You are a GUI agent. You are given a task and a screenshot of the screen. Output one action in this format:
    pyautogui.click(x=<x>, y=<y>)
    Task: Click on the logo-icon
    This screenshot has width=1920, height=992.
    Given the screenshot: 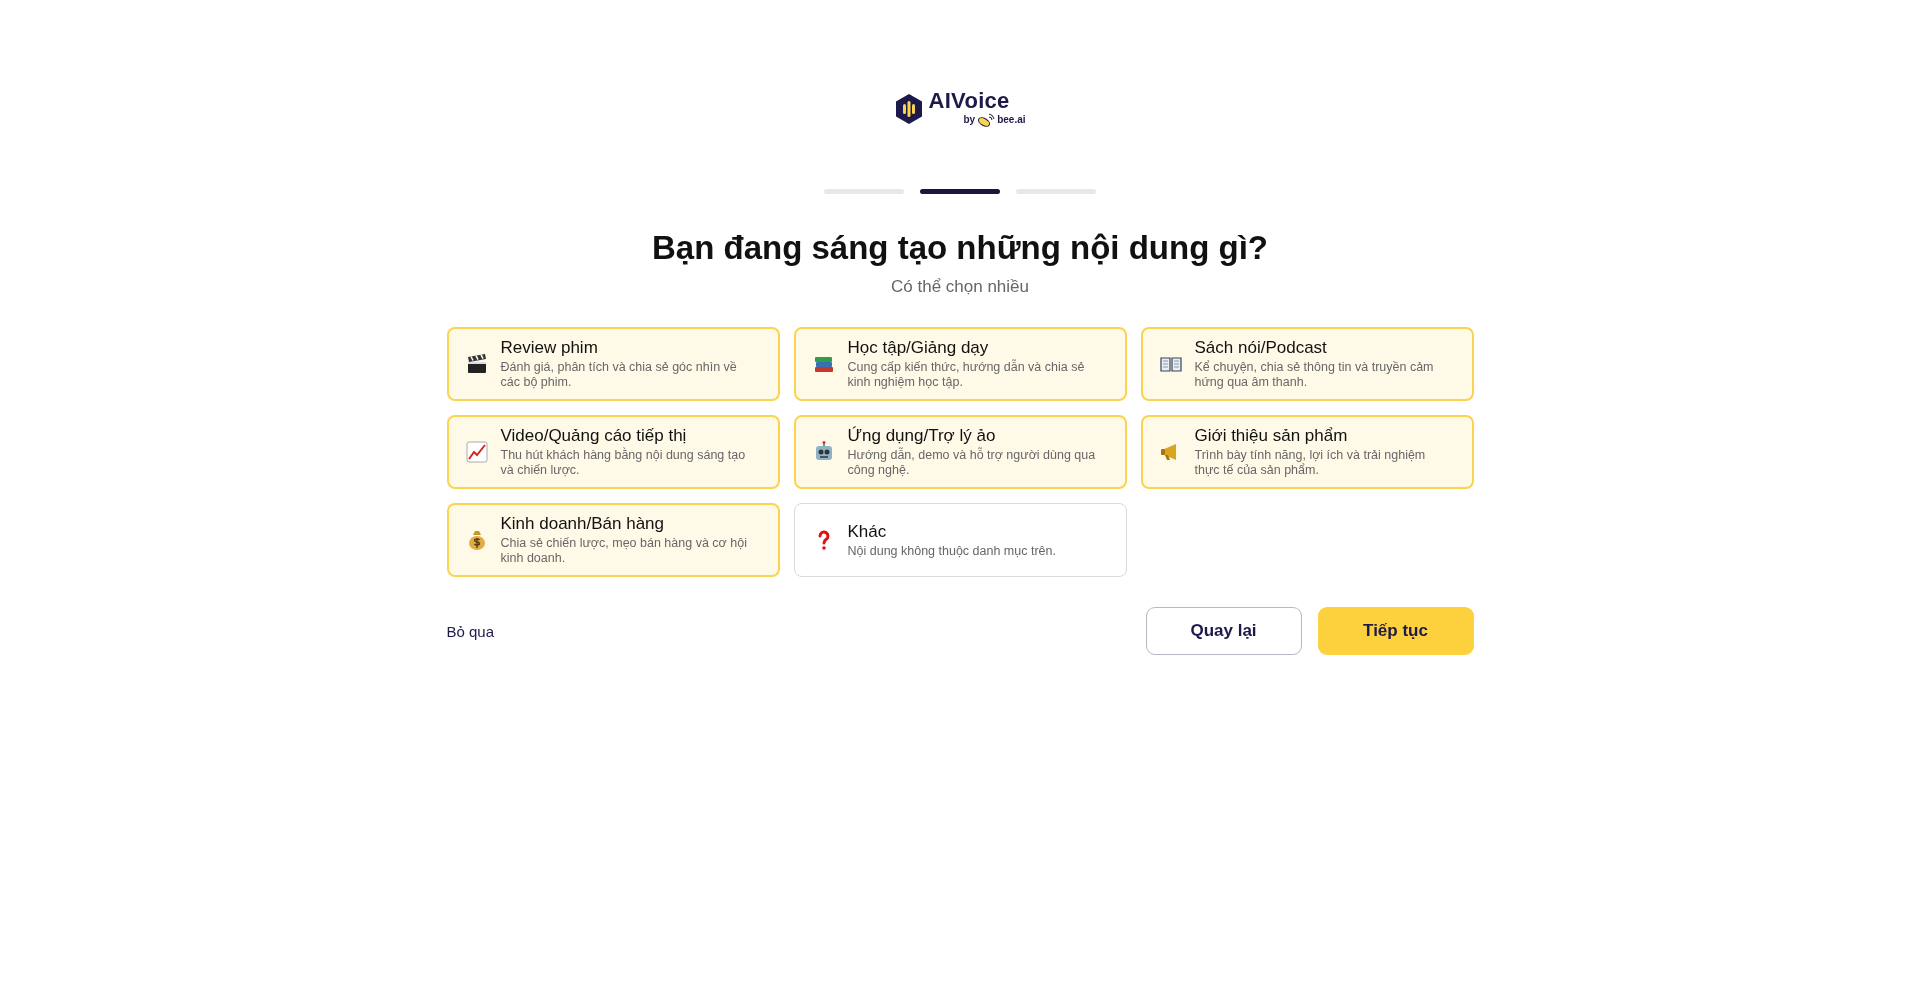 What is the action you would take?
    pyautogui.click(x=909, y=108)
    